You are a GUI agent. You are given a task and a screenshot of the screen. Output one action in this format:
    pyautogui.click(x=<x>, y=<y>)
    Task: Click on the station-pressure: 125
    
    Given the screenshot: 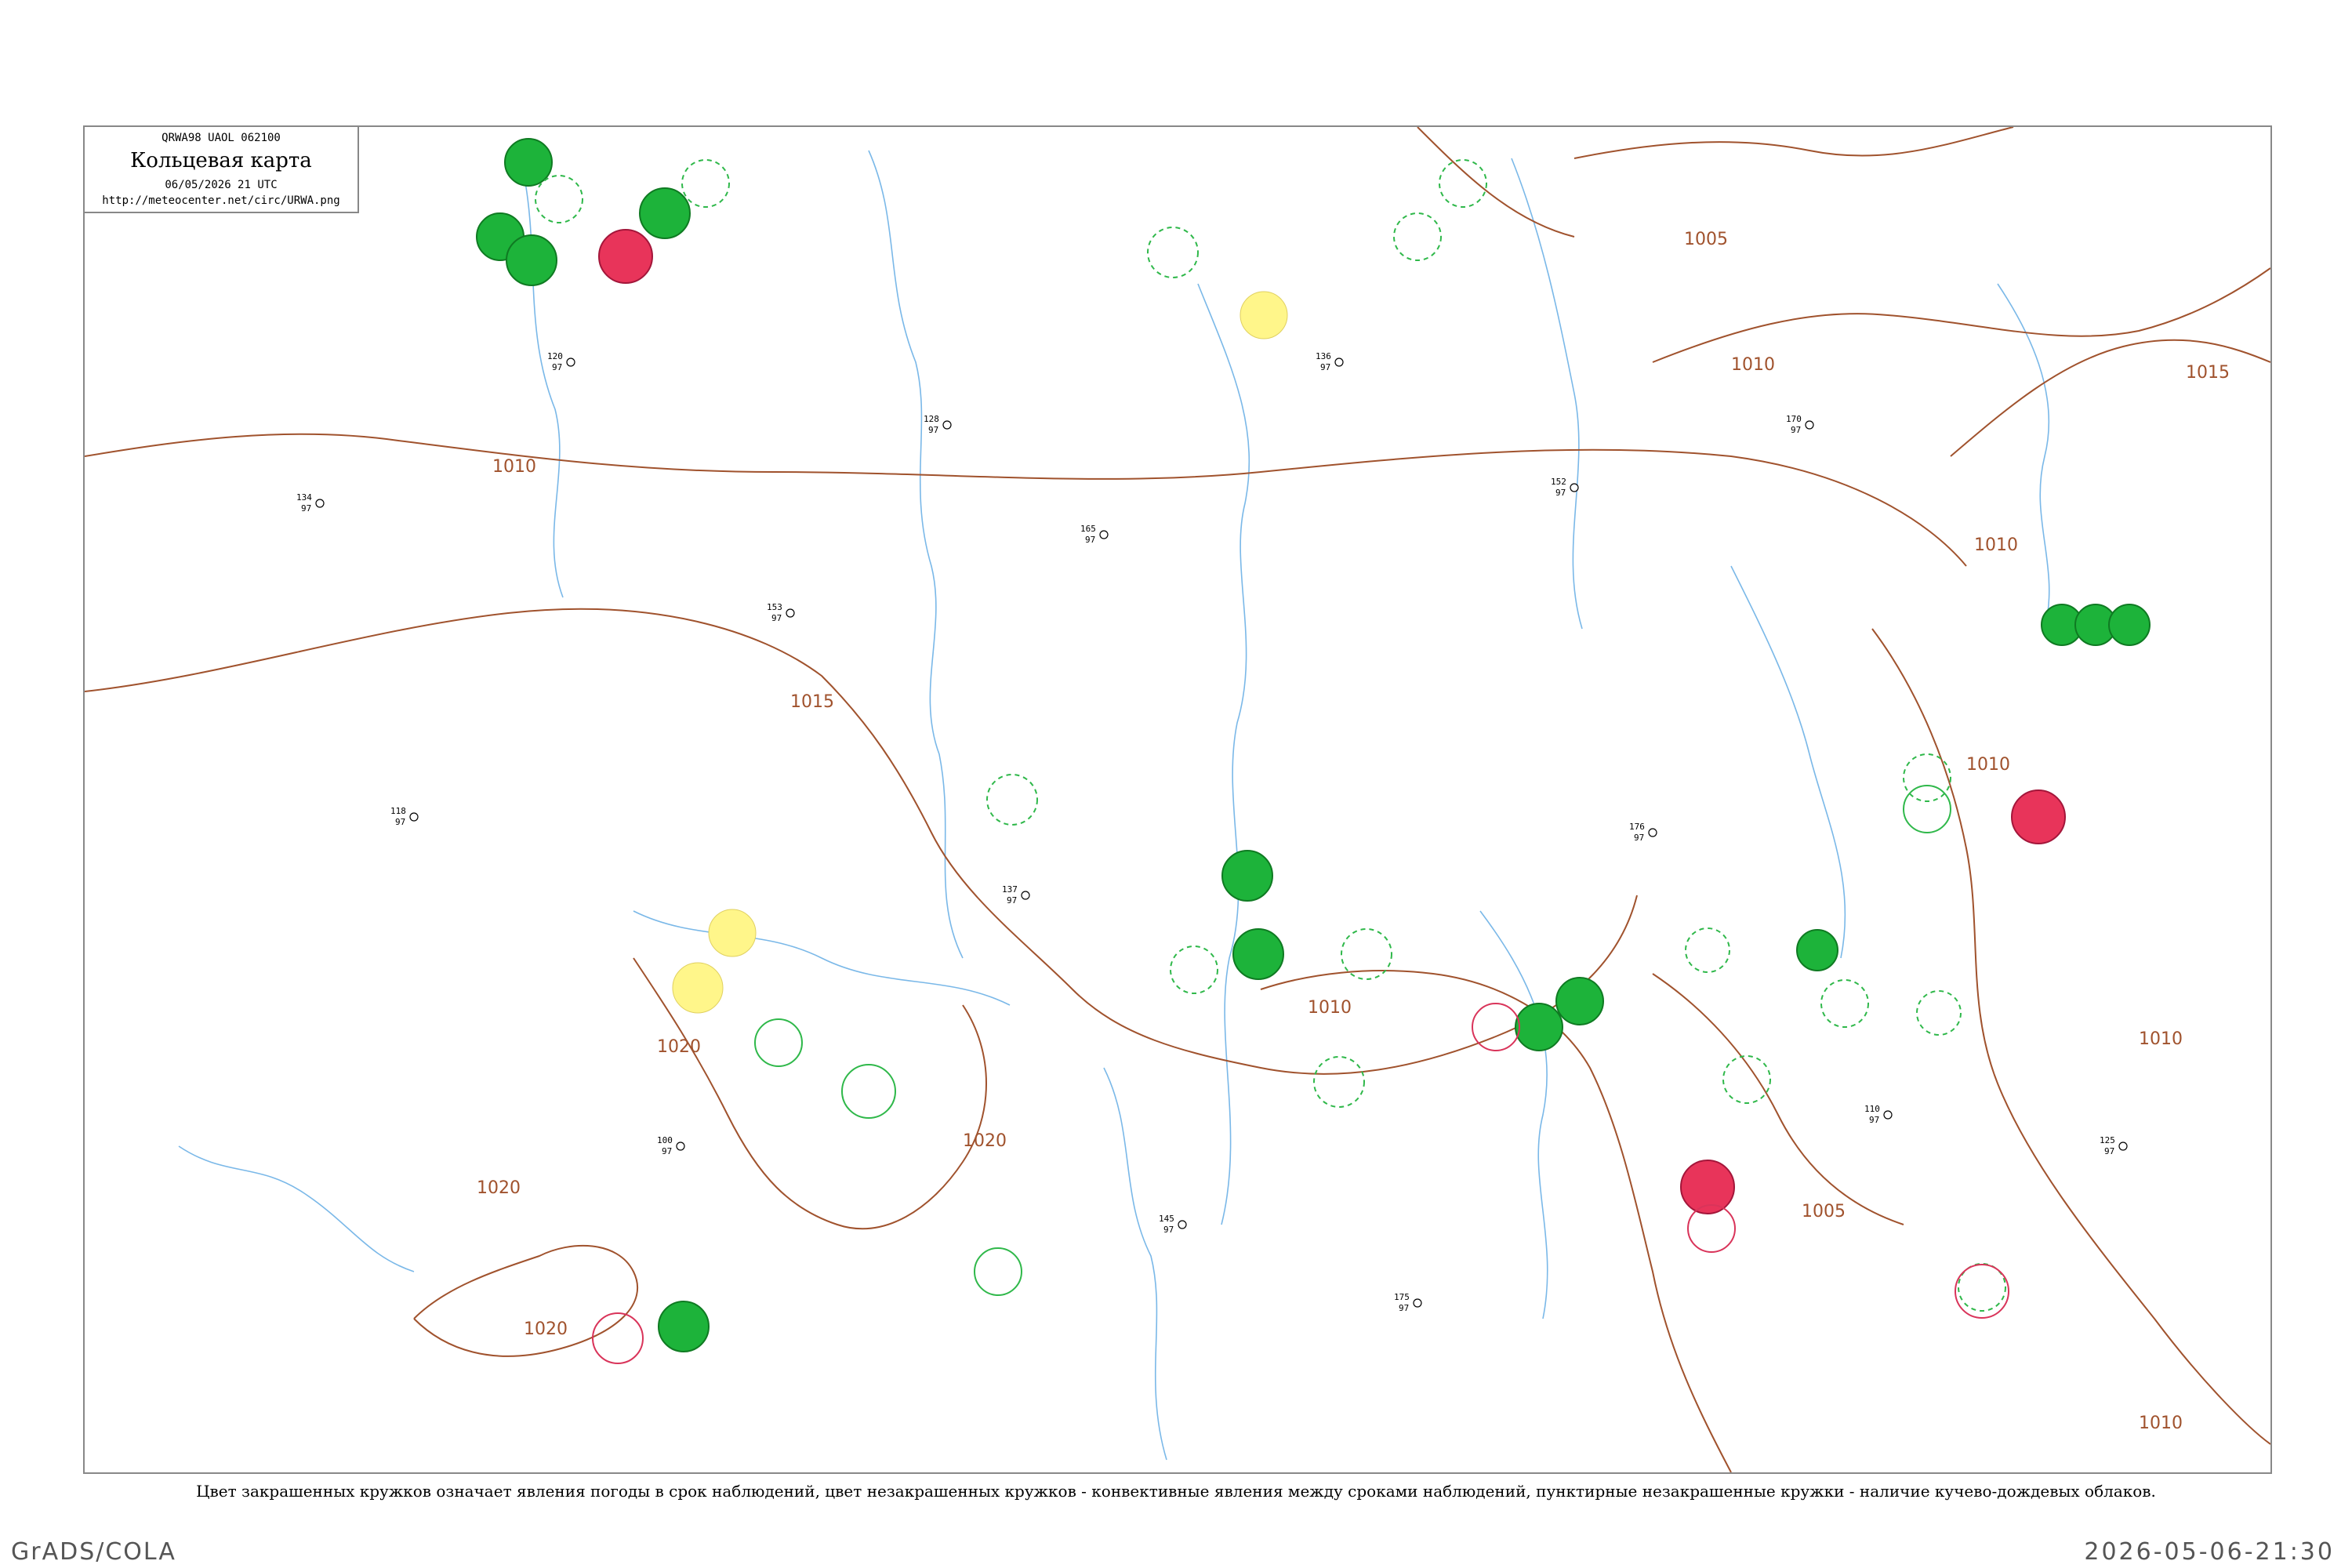 What is the action you would take?
    pyautogui.click(x=2107, y=1140)
    